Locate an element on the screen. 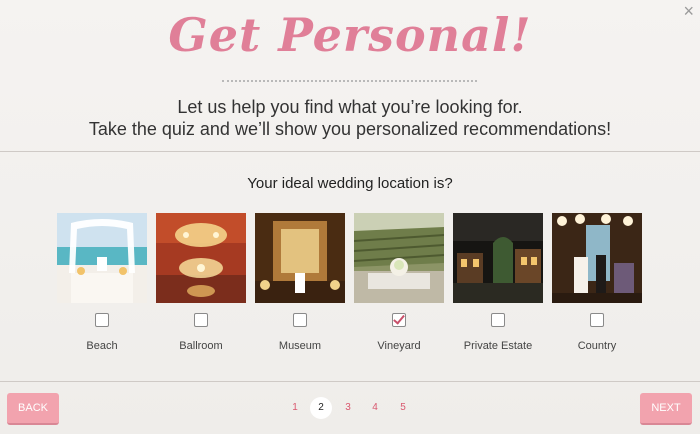 The width and height of the screenshot is (700, 434). option-museum: Museum is located at coordinates (300, 282).